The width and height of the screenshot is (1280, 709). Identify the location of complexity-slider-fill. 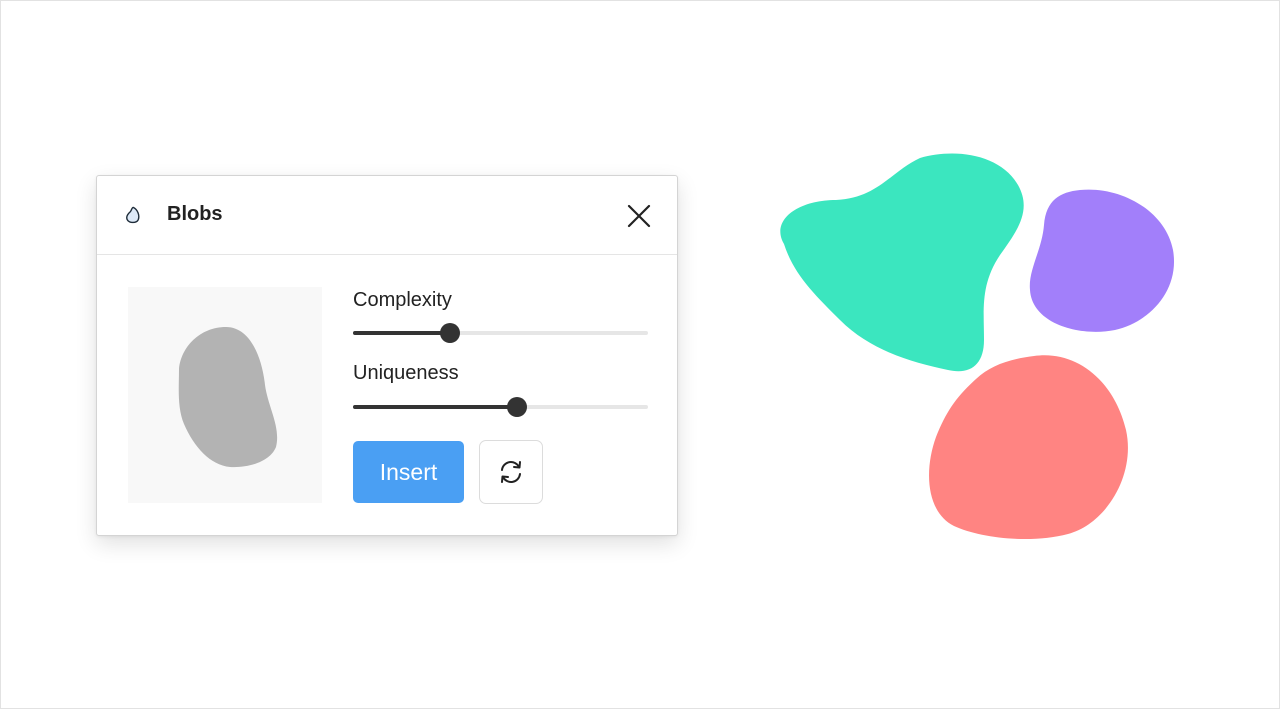
(402, 333).